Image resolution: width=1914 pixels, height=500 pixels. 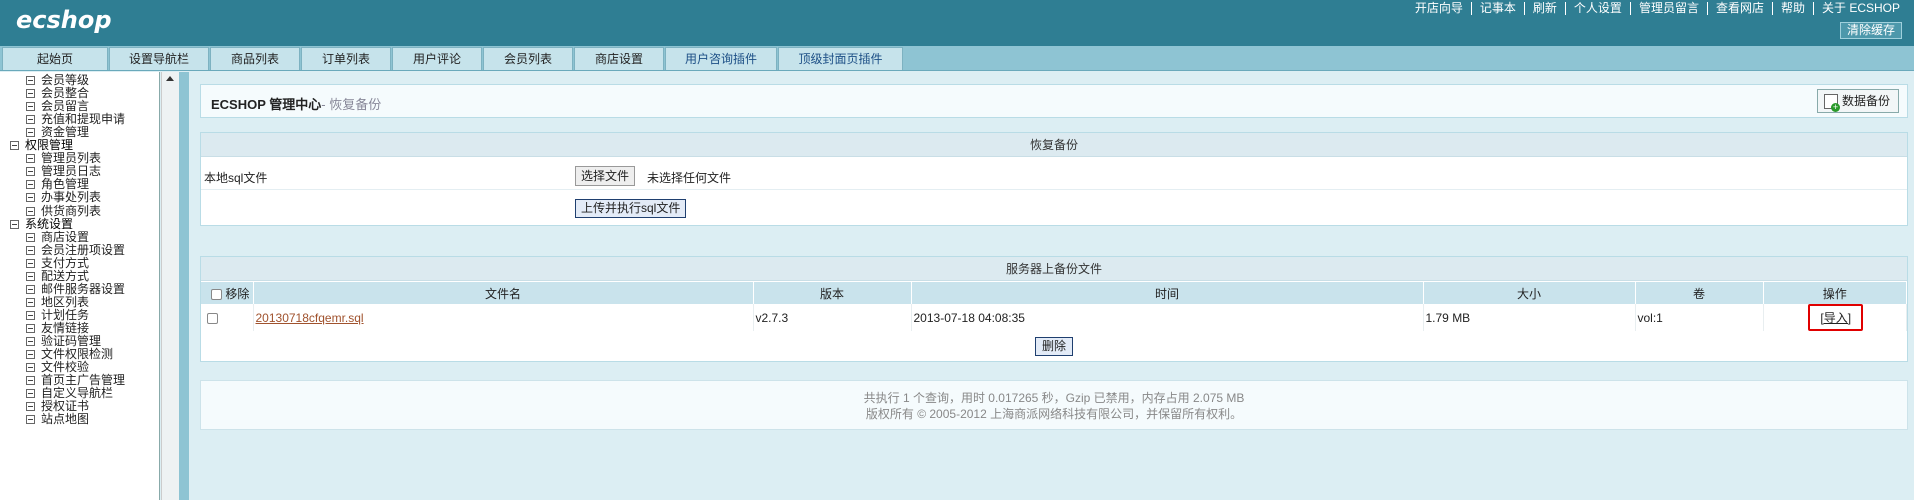 I want to click on import-link-label: [导入], so click(x=1836, y=318).